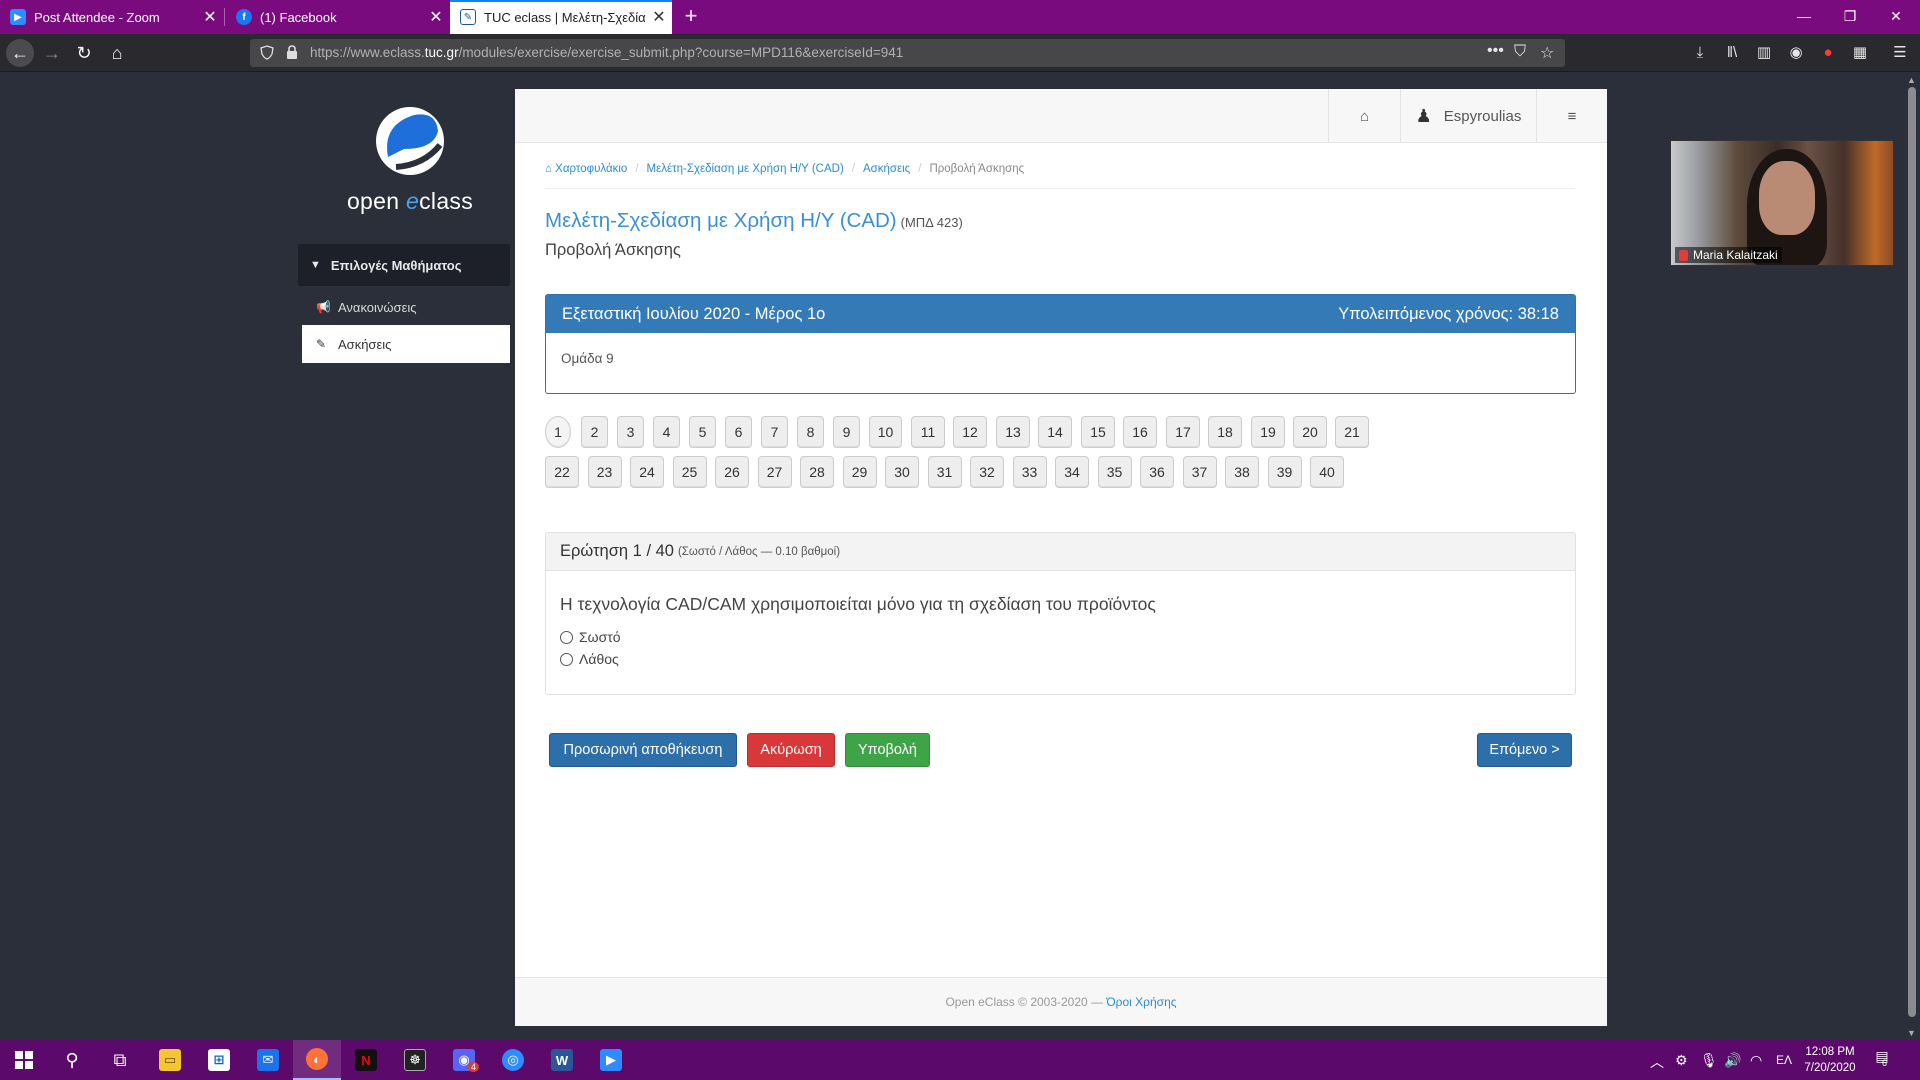  Describe the element at coordinates (1013, 432) in the screenshot. I see `question-nav-button: 13` at that location.